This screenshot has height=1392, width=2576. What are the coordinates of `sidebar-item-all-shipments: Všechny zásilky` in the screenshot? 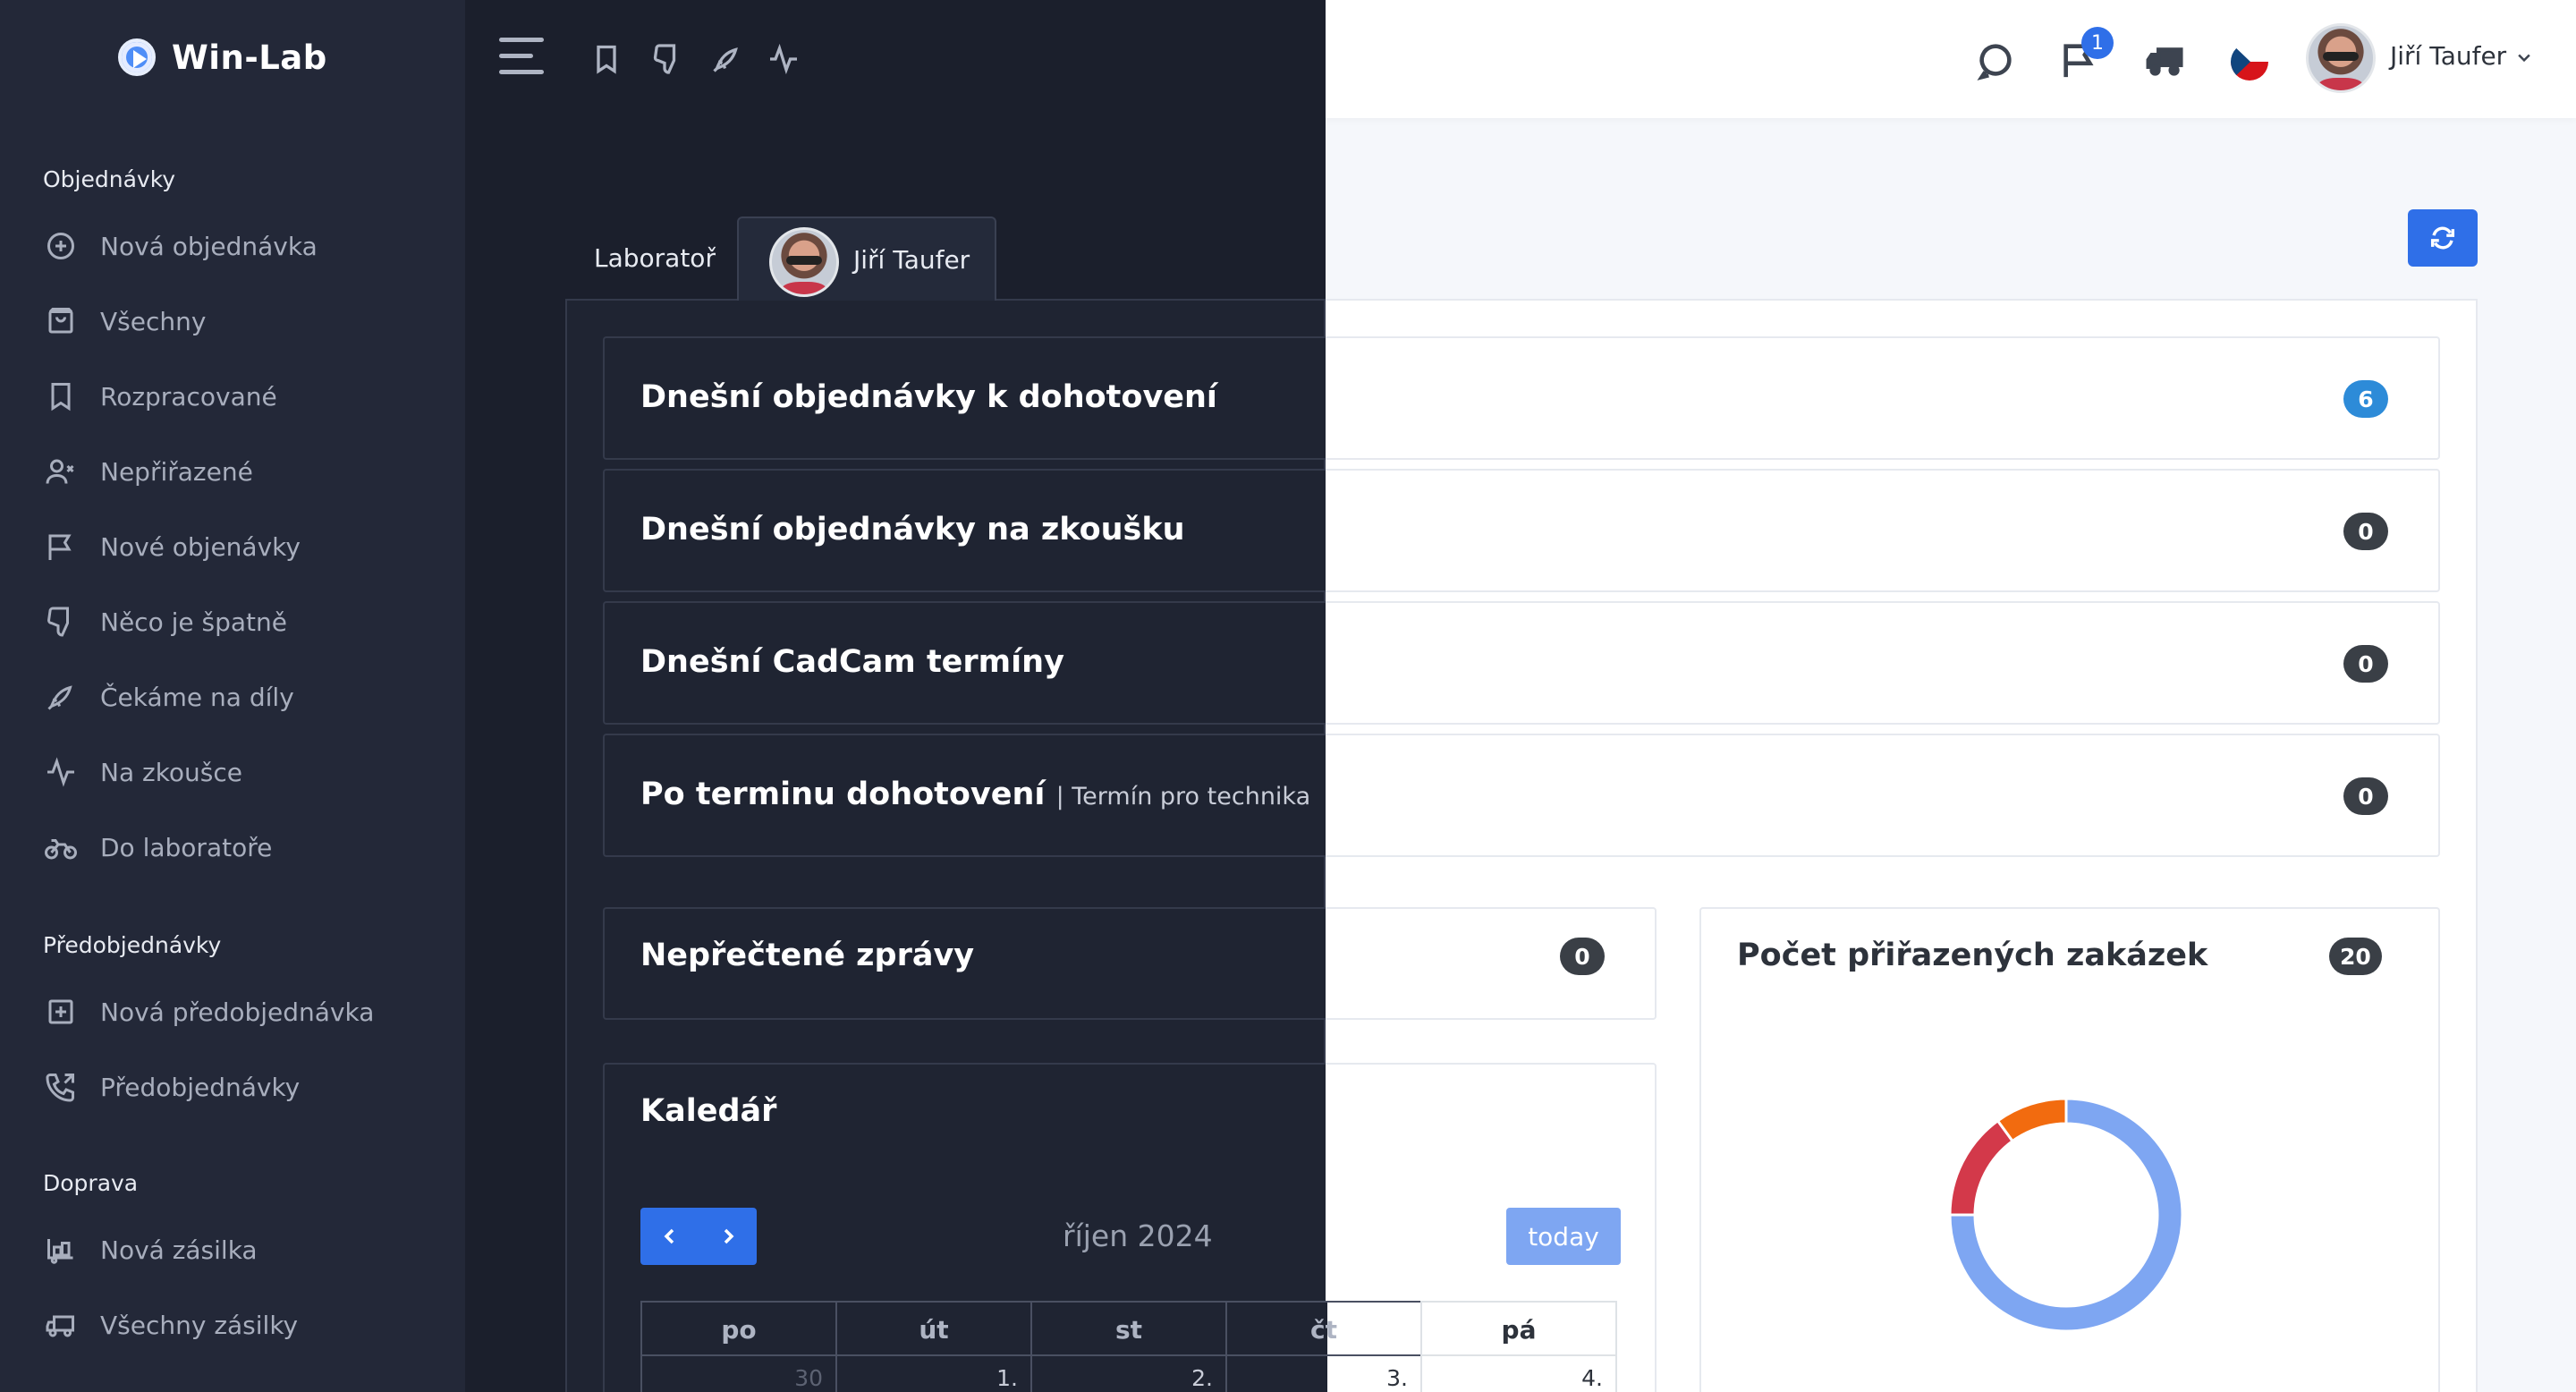 It's located at (171, 1325).